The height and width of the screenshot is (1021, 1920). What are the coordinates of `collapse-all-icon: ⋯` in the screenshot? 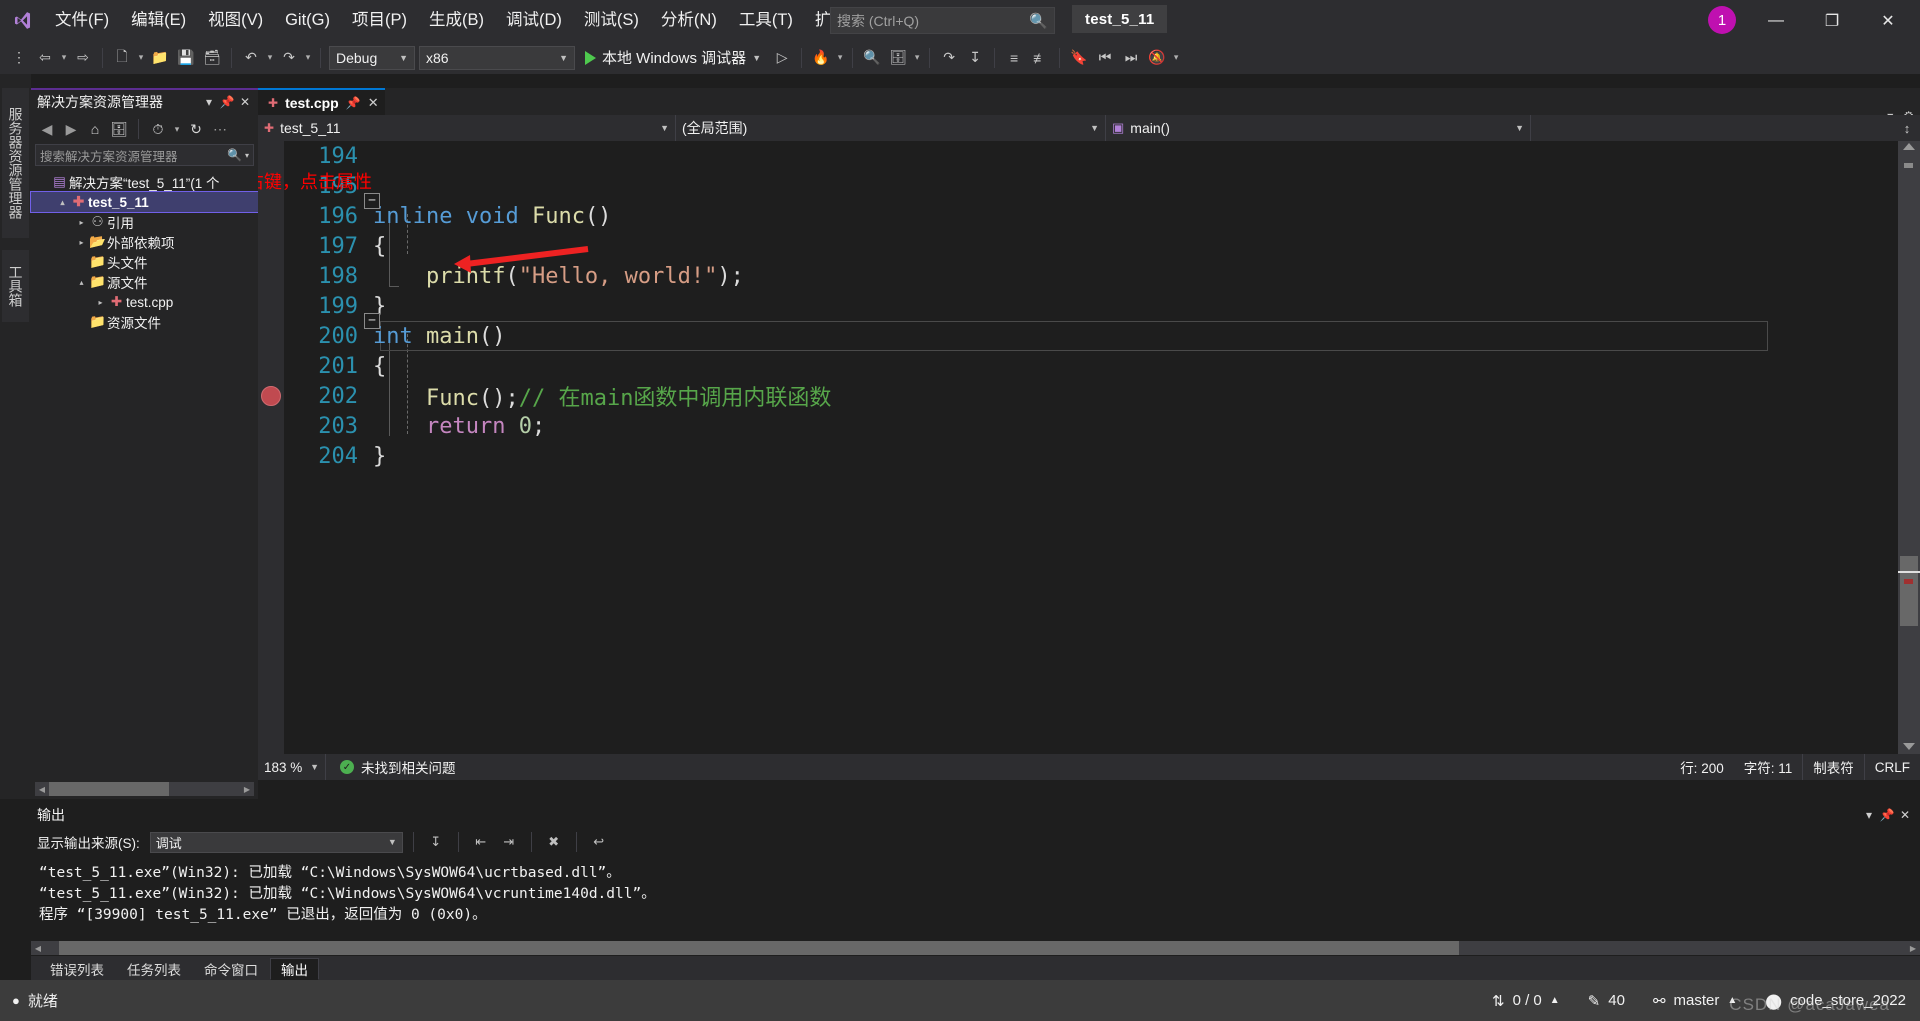 It's located at (220, 129).